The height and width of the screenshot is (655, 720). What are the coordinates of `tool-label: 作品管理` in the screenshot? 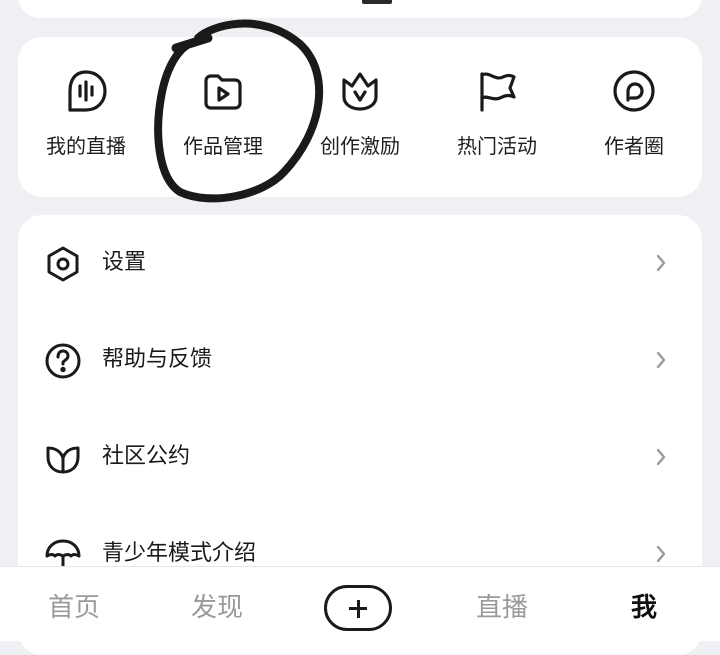 It's located at (223, 146).